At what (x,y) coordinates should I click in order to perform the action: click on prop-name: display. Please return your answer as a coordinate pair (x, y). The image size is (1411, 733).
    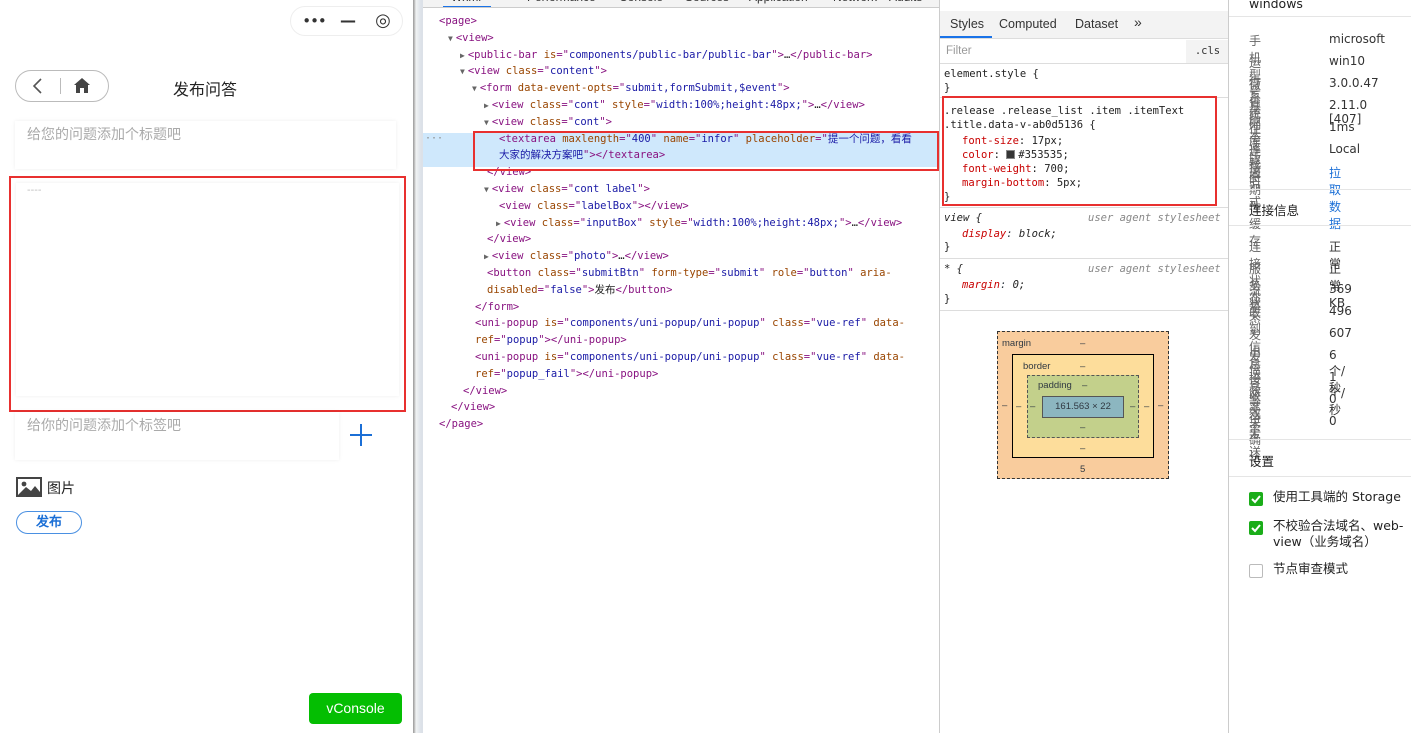
    Looking at the image, I should click on (984, 234).